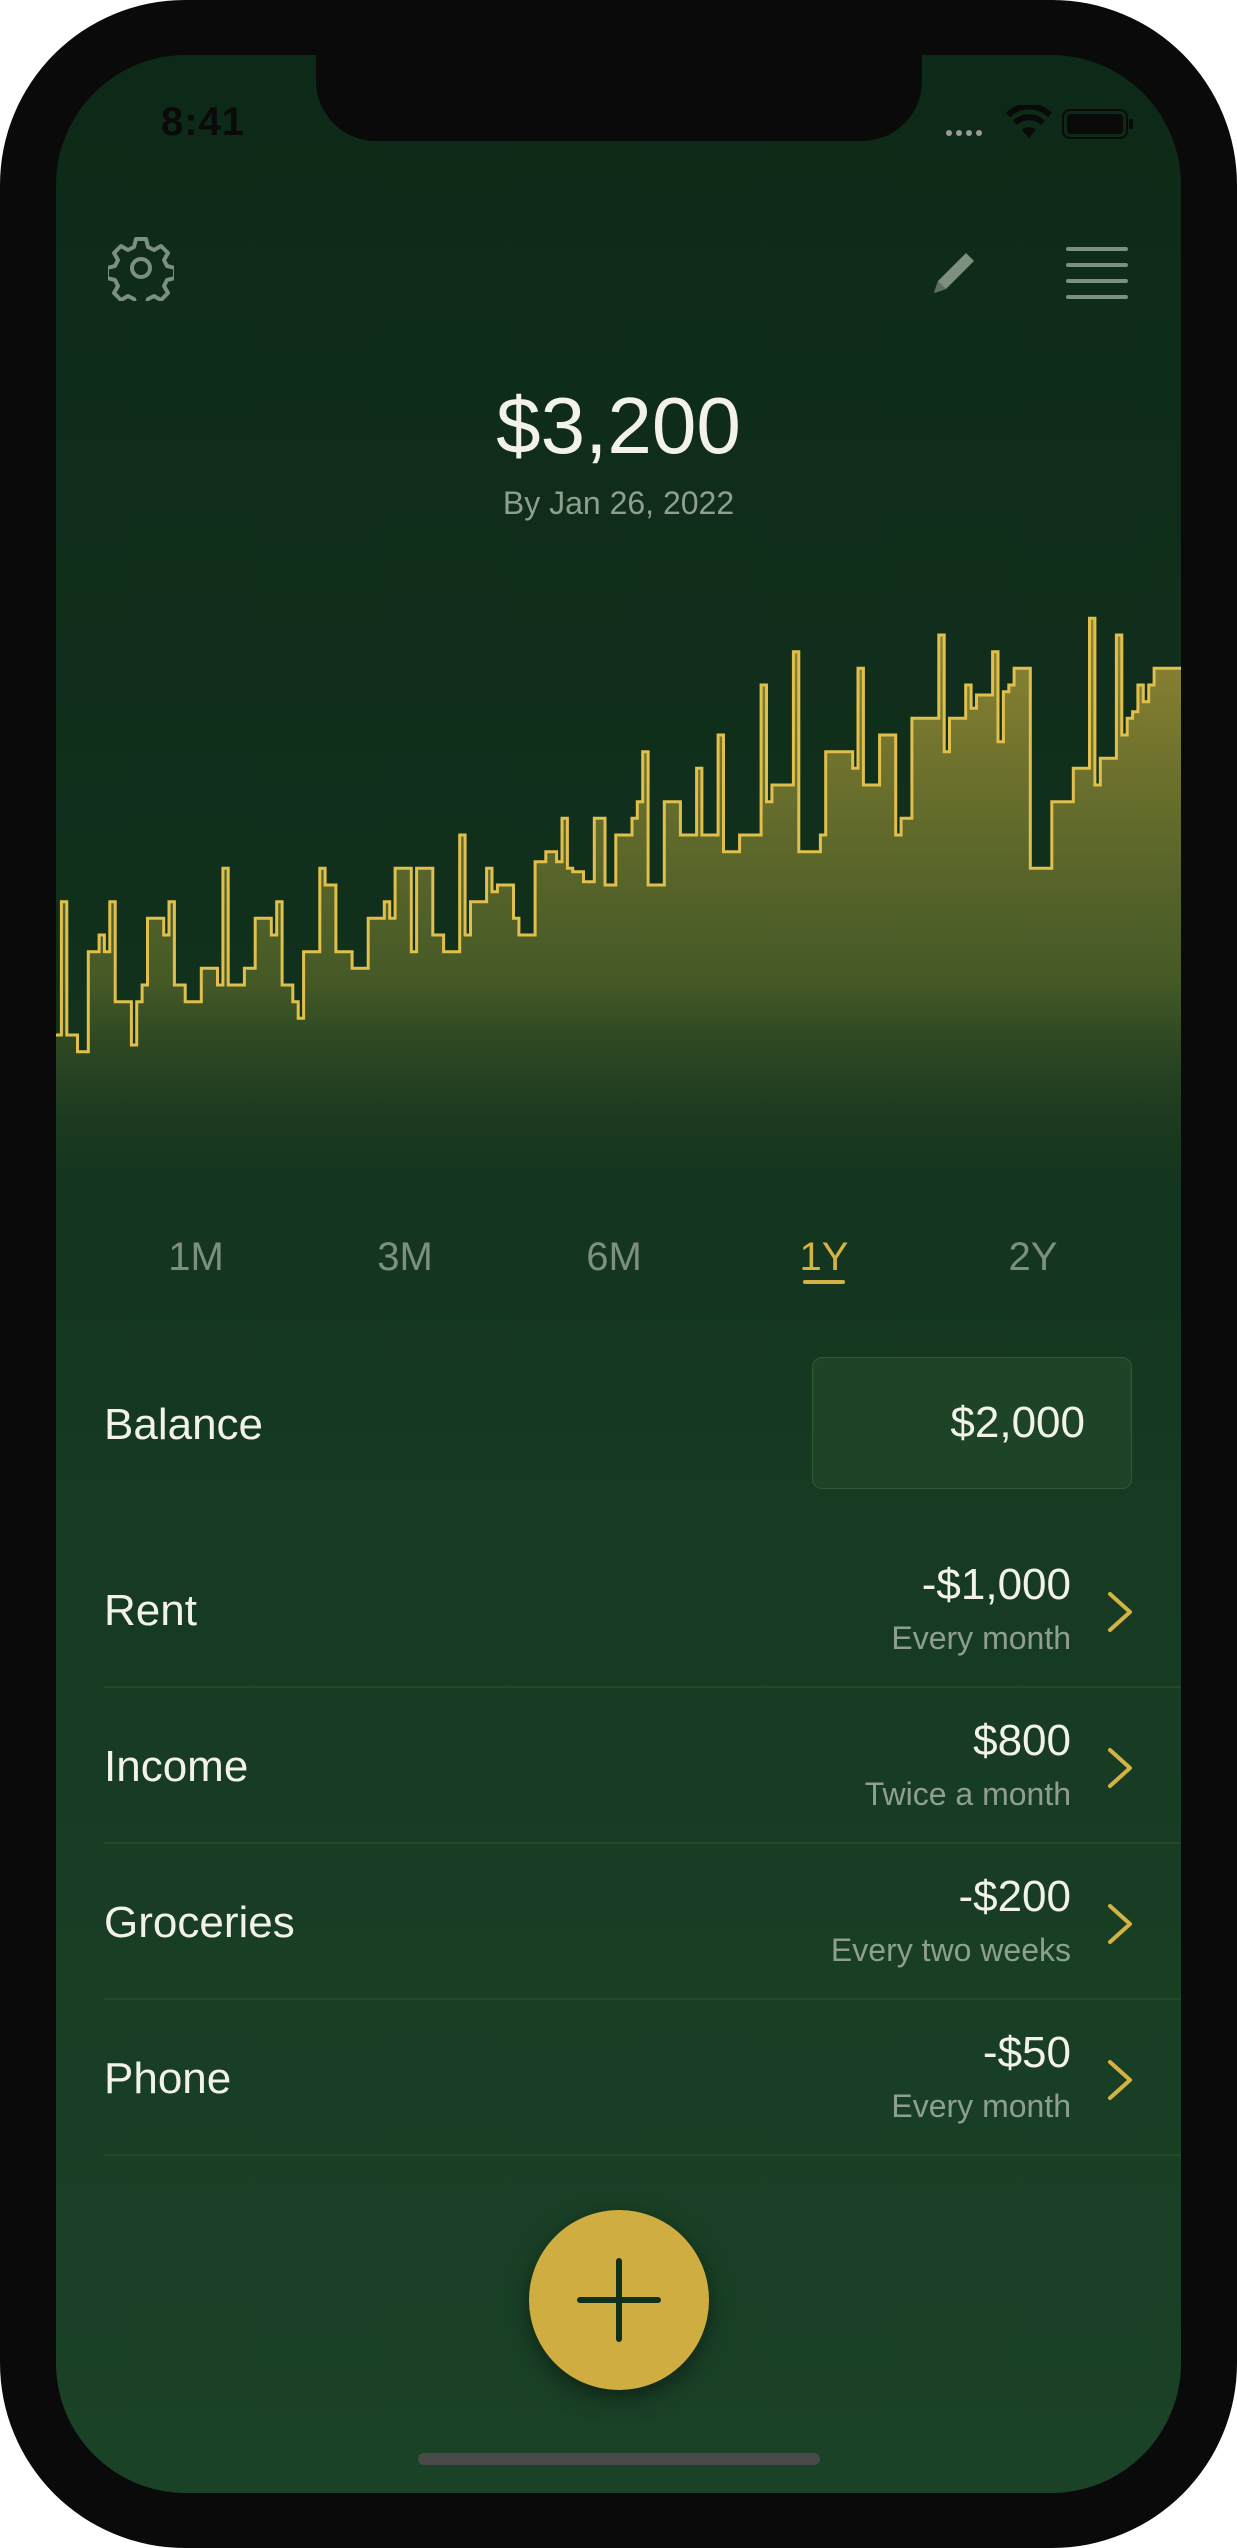  Describe the element at coordinates (642, 1921) in the screenshot. I see `entry-row-groceries: Groceries -$200 Every two weeks` at that location.